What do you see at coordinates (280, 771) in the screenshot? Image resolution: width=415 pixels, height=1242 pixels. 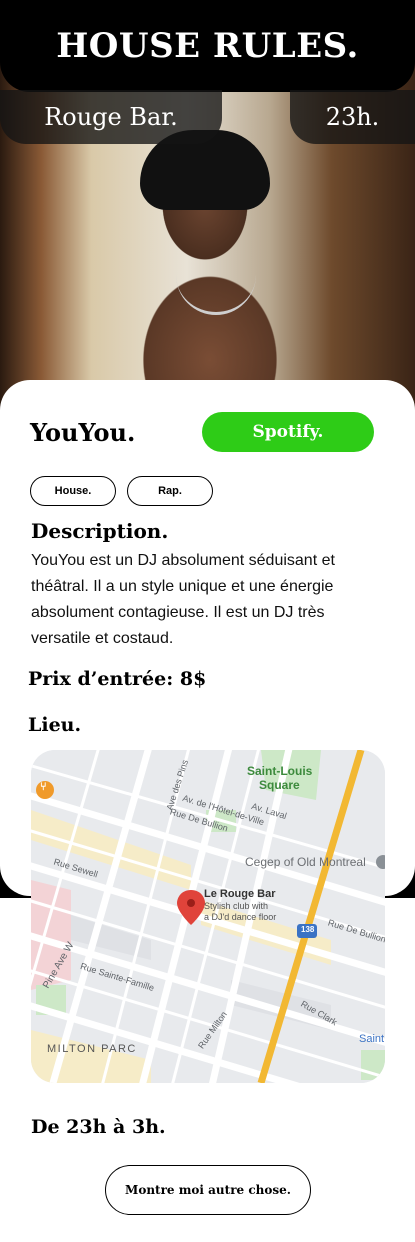 I see `map-label-saint-louis: Saint-Louis` at bounding box center [280, 771].